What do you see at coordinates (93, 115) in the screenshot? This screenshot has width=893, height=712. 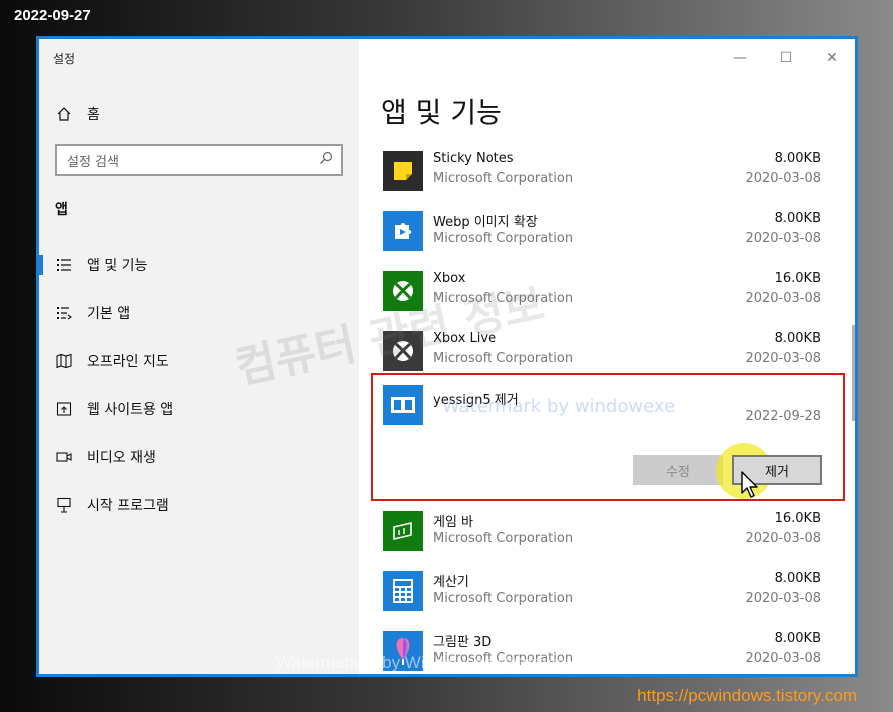 I see `nav-home-label: 홈` at bounding box center [93, 115].